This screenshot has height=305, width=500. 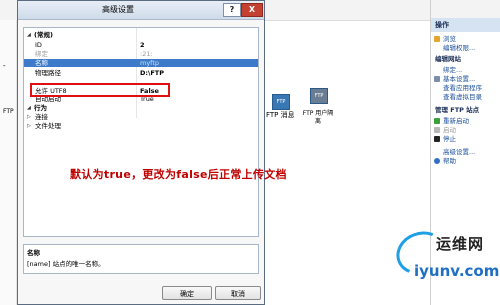 What do you see at coordinates (448, 59) in the screenshot?
I see `edit-site-header: 编辑网站` at bounding box center [448, 59].